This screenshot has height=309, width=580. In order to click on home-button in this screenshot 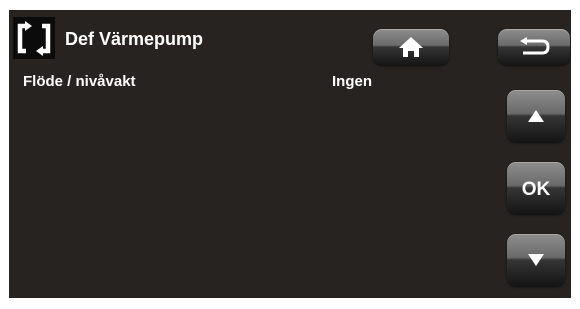, I will do `click(411, 47)`.